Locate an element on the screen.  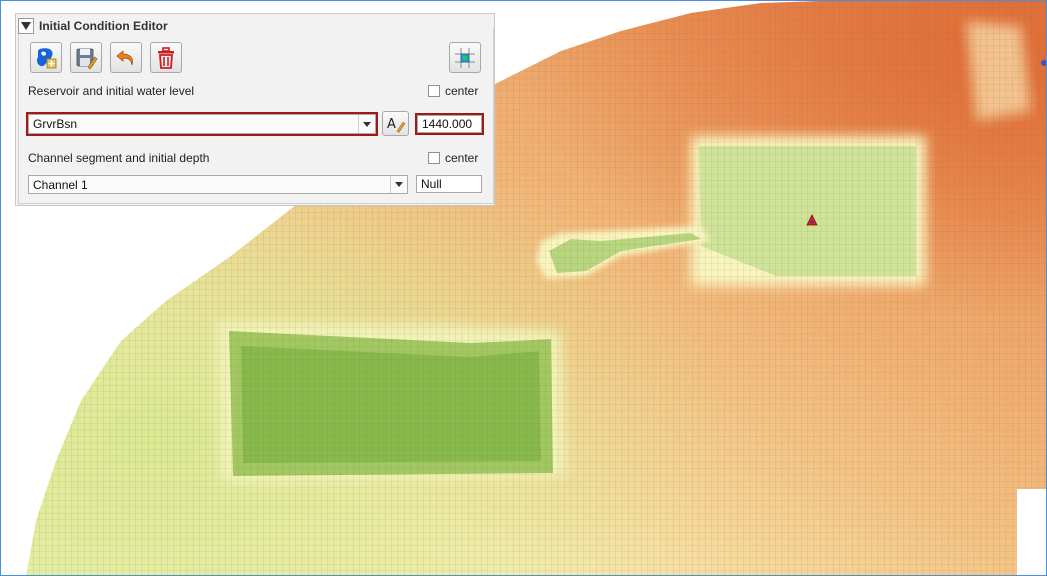
reservoir-marker-icon is located at coordinates (812, 221).